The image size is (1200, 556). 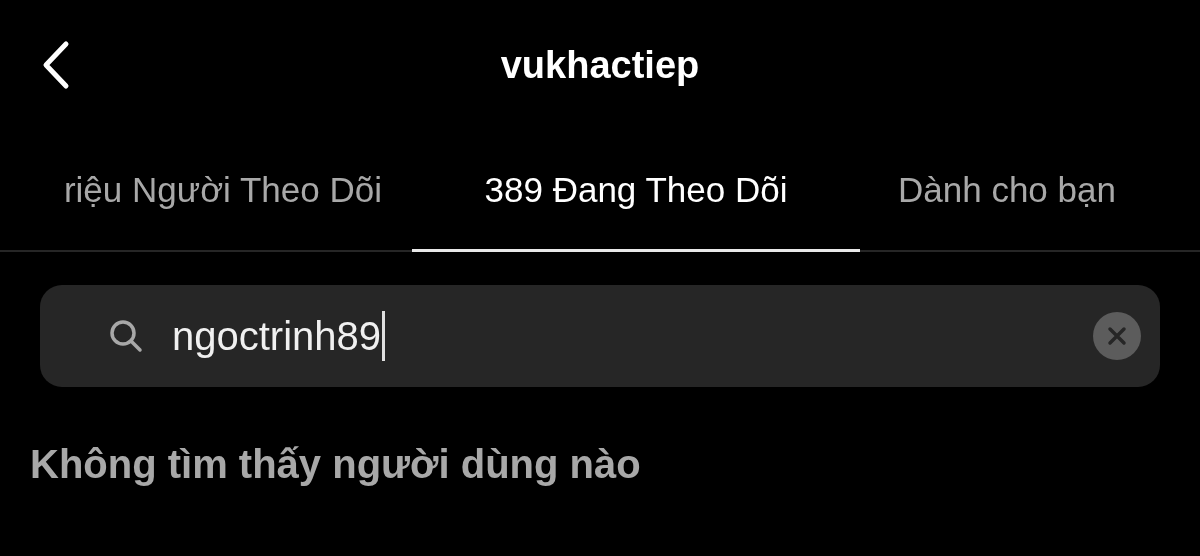 I want to click on tab: Dành cho bạn, so click(x=1030, y=191).